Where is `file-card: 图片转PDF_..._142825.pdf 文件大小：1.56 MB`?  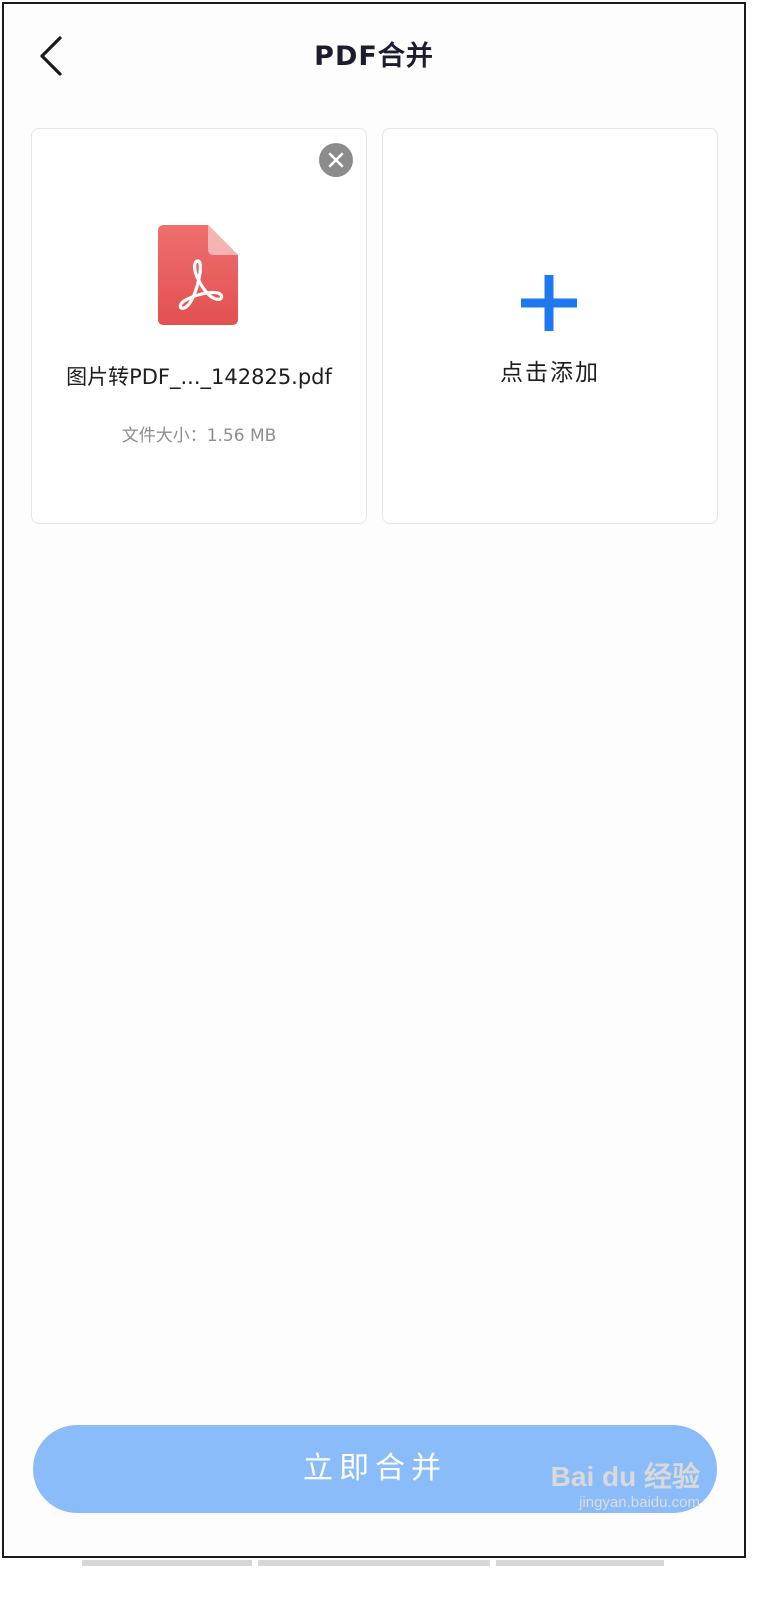
file-card: 图片转PDF_..._142825.pdf 文件大小：1.56 MB is located at coordinates (199, 326).